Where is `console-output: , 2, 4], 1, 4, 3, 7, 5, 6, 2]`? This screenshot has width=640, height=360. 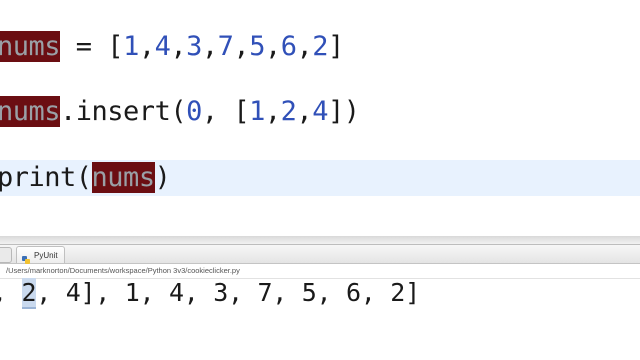
console-output: , 2, 4], 1, 4, 3, 7, 5, 6, 2] is located at coordinates (210, 293).